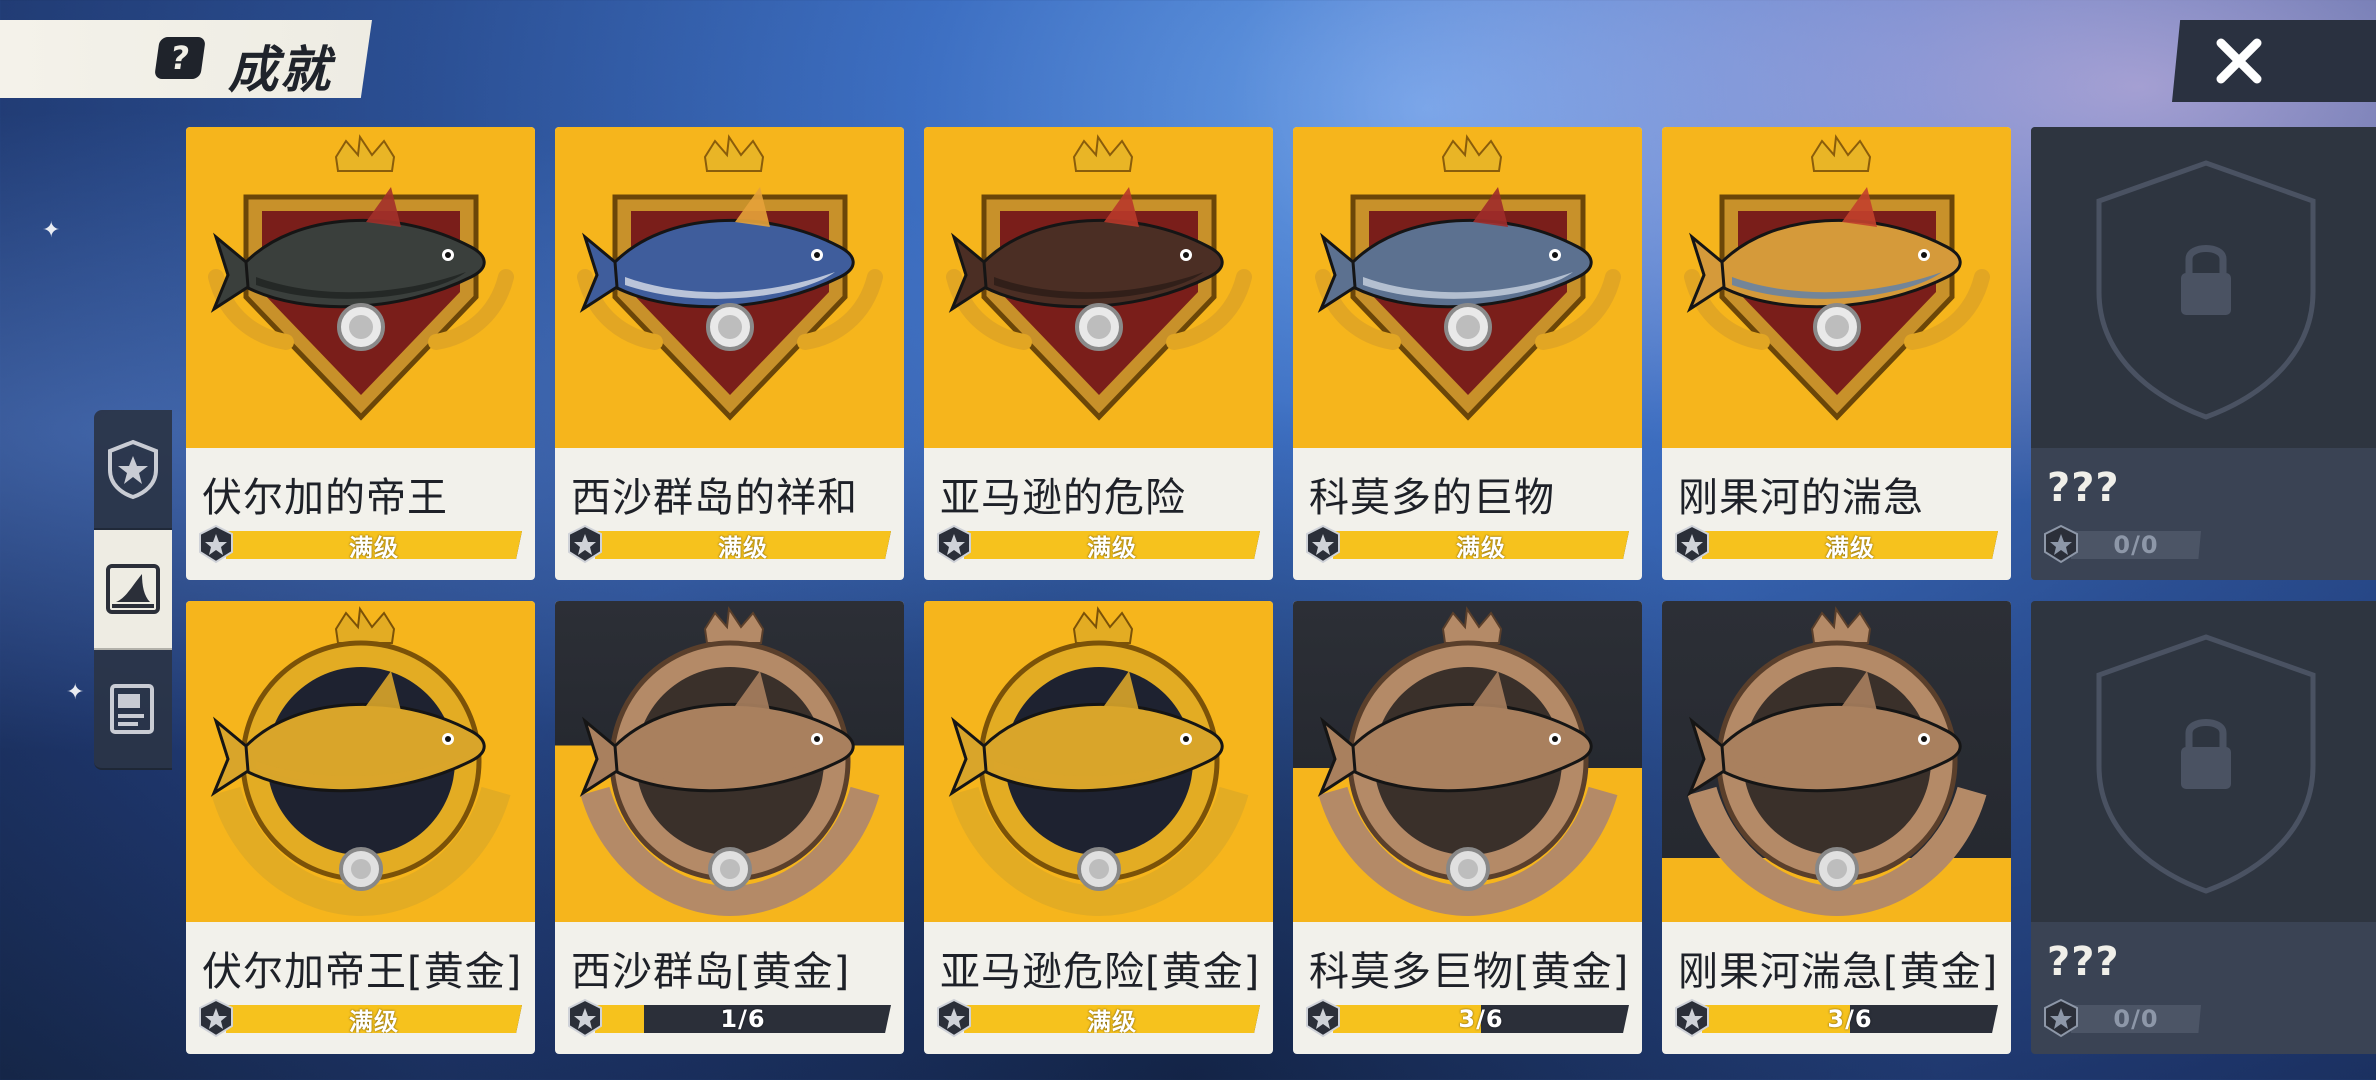 Image resolution: width=2376 pixels, height=1080 pixels. I want to click on page-title: 成就, so click(280, 70).